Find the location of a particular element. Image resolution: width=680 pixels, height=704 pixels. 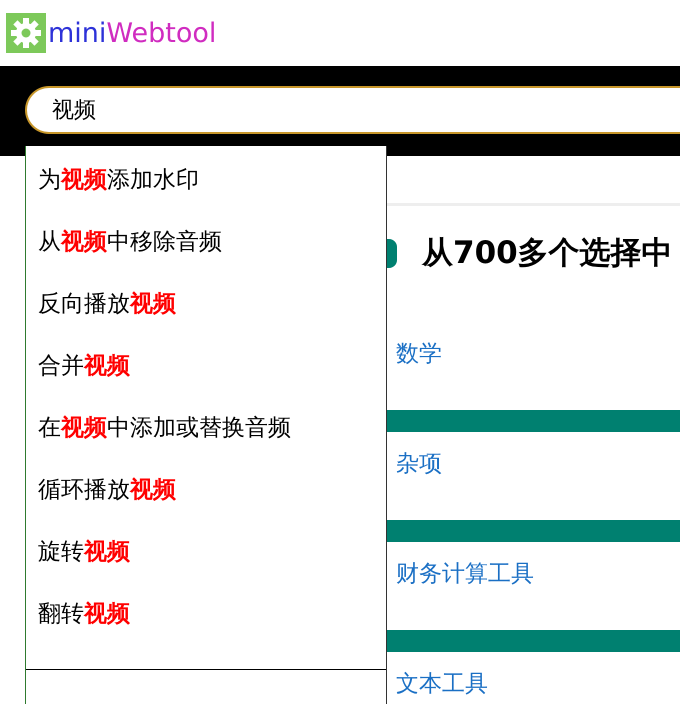

gear-icon is located at coordinates (26, 33).